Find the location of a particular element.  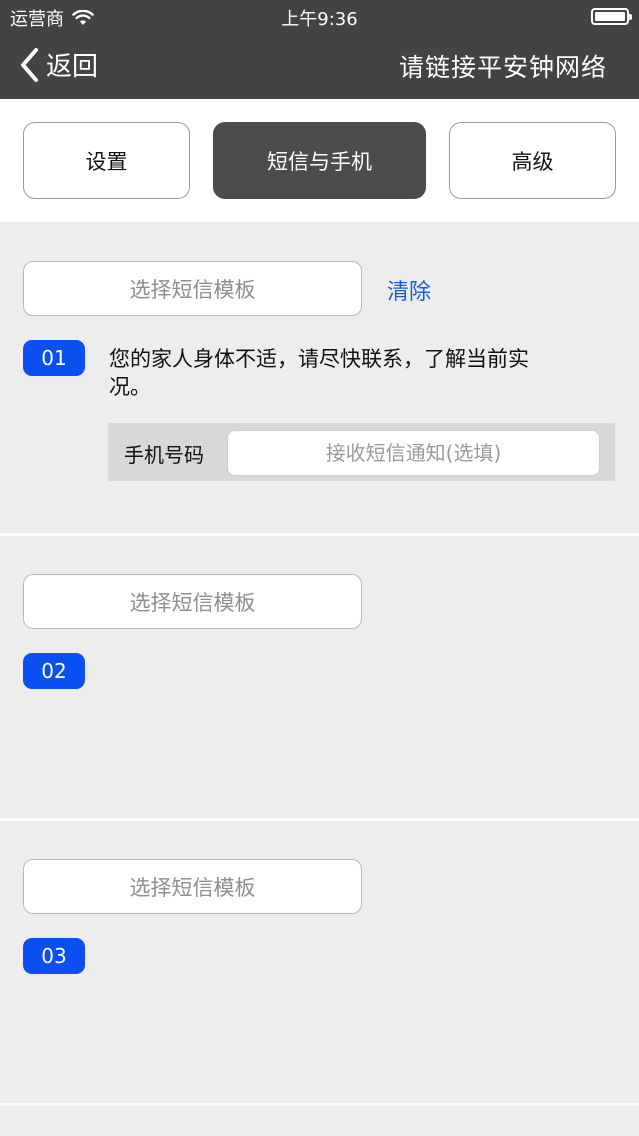

phone-number-input is located at coordinates (413, 453).